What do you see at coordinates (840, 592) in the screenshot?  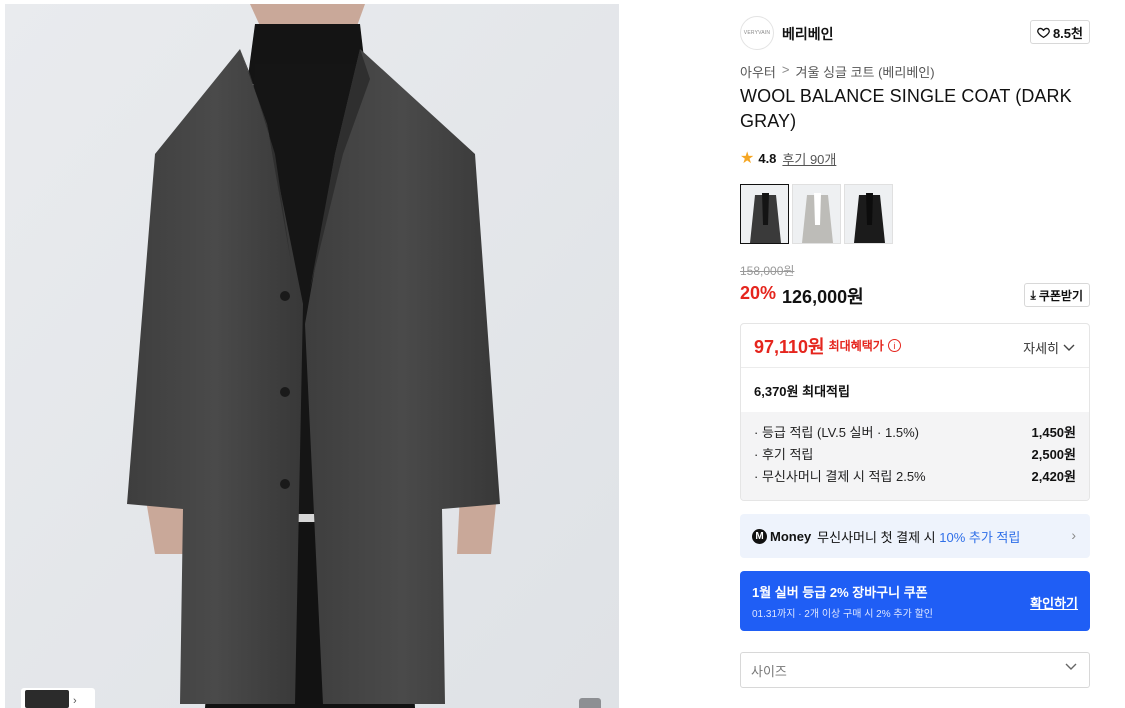 I see `coupon-banner-title: 1월 실버 등급 2% 장바구니 쿠폰` at bounding box center [840, 592].